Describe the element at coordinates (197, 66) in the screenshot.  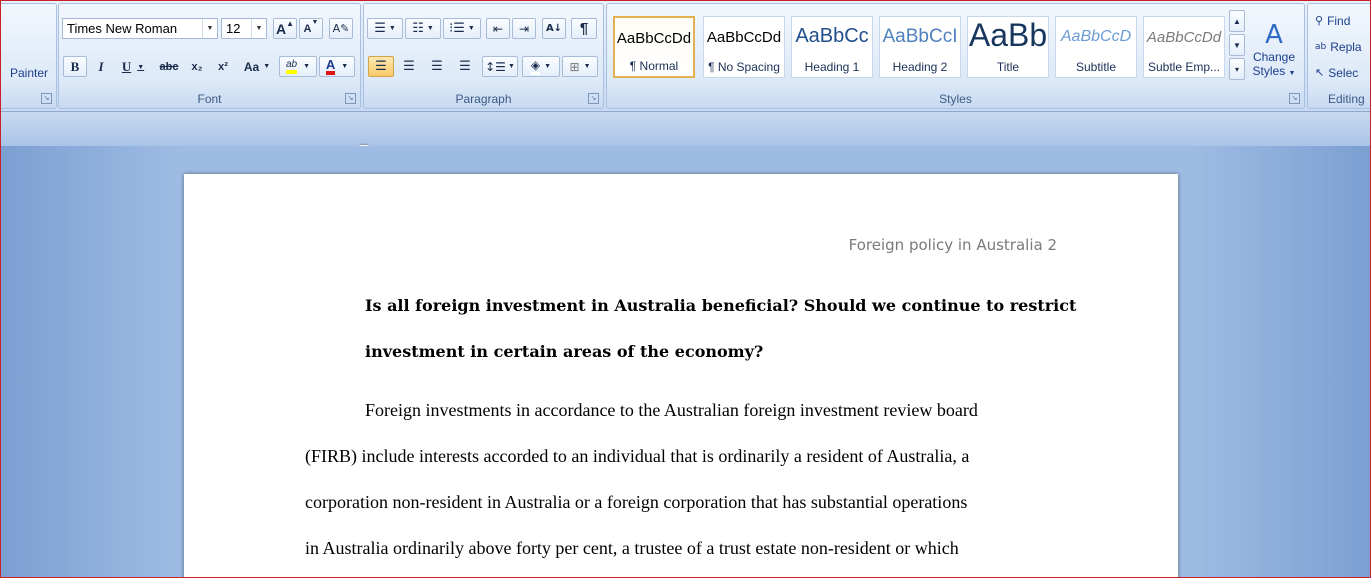
I see `subscript-button: x₂` at that location.